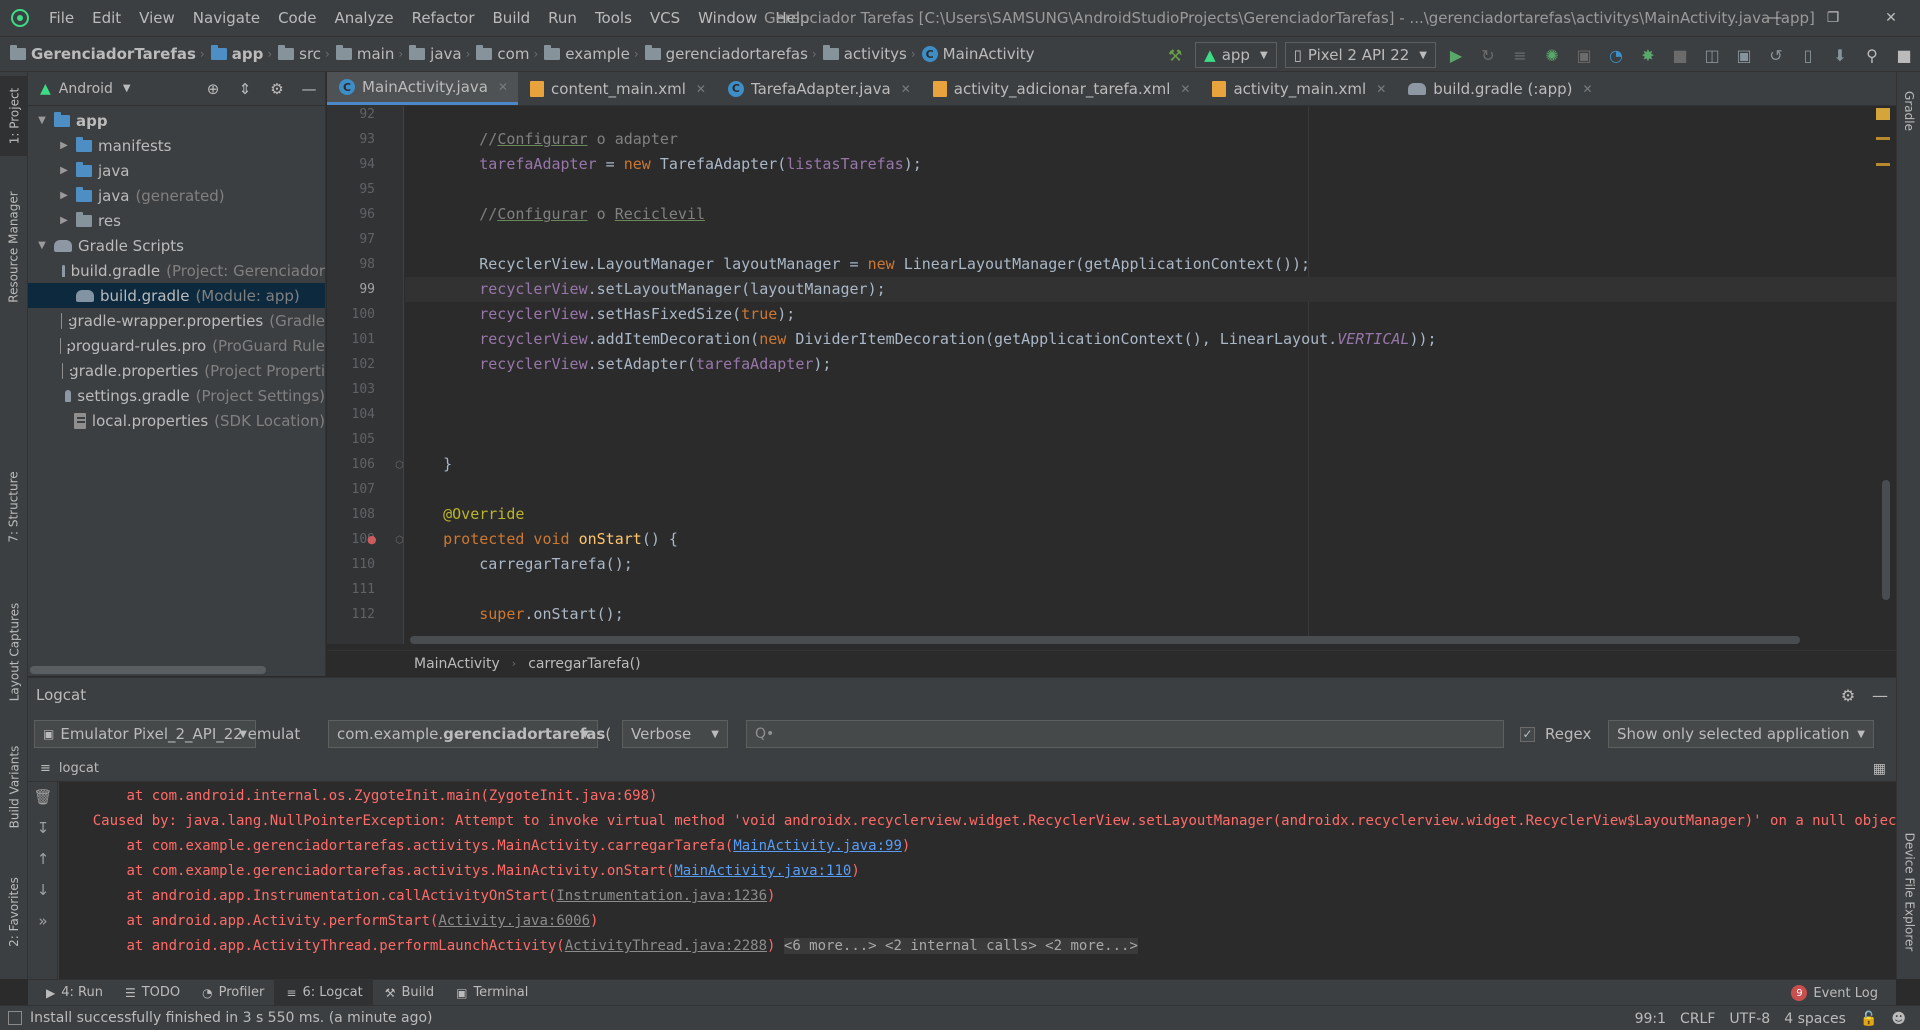 This screenshot has height=1030, width=1920. I want to click on code-line: //Configurar o Reciclevil, so click(555, 214).